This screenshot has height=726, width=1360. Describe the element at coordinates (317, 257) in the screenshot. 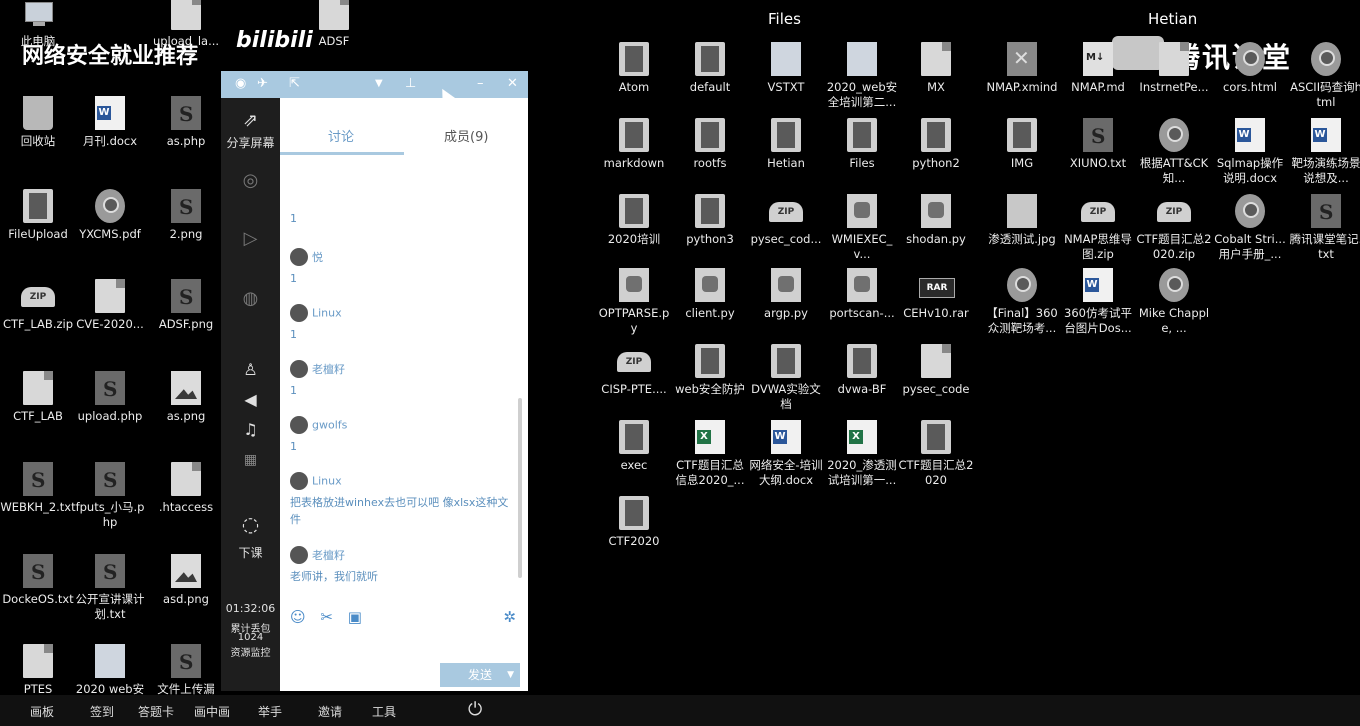

I see `message-sender: 悦` at that location.